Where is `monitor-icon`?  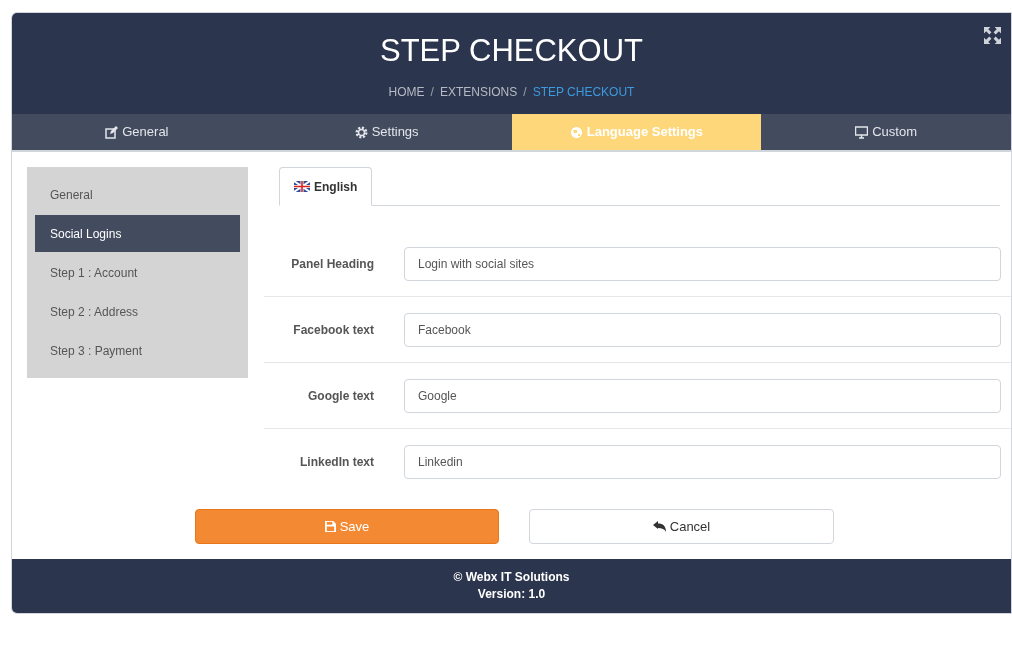
monitor-icon is located at coordinates (862, 132).